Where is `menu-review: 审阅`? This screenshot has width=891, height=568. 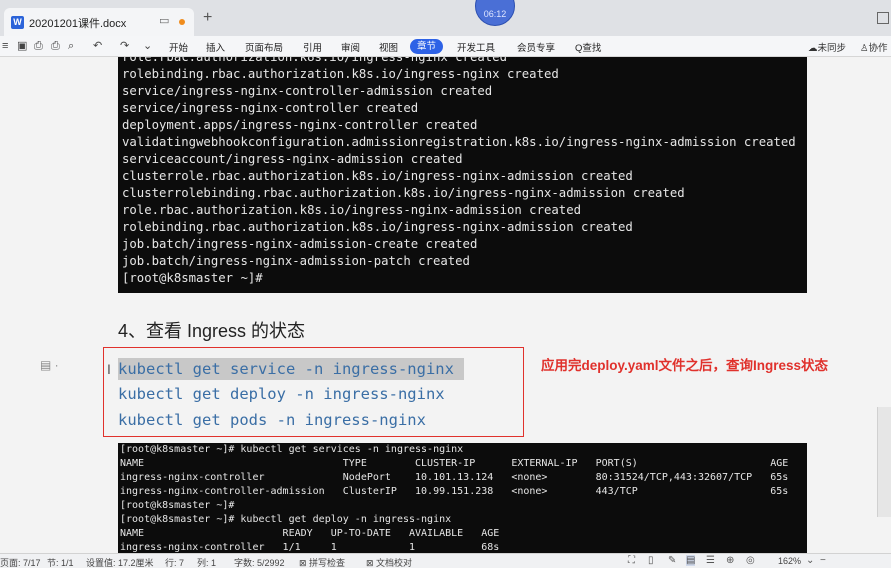
menu-review: 审阅 is located at coordinates (350, 47).